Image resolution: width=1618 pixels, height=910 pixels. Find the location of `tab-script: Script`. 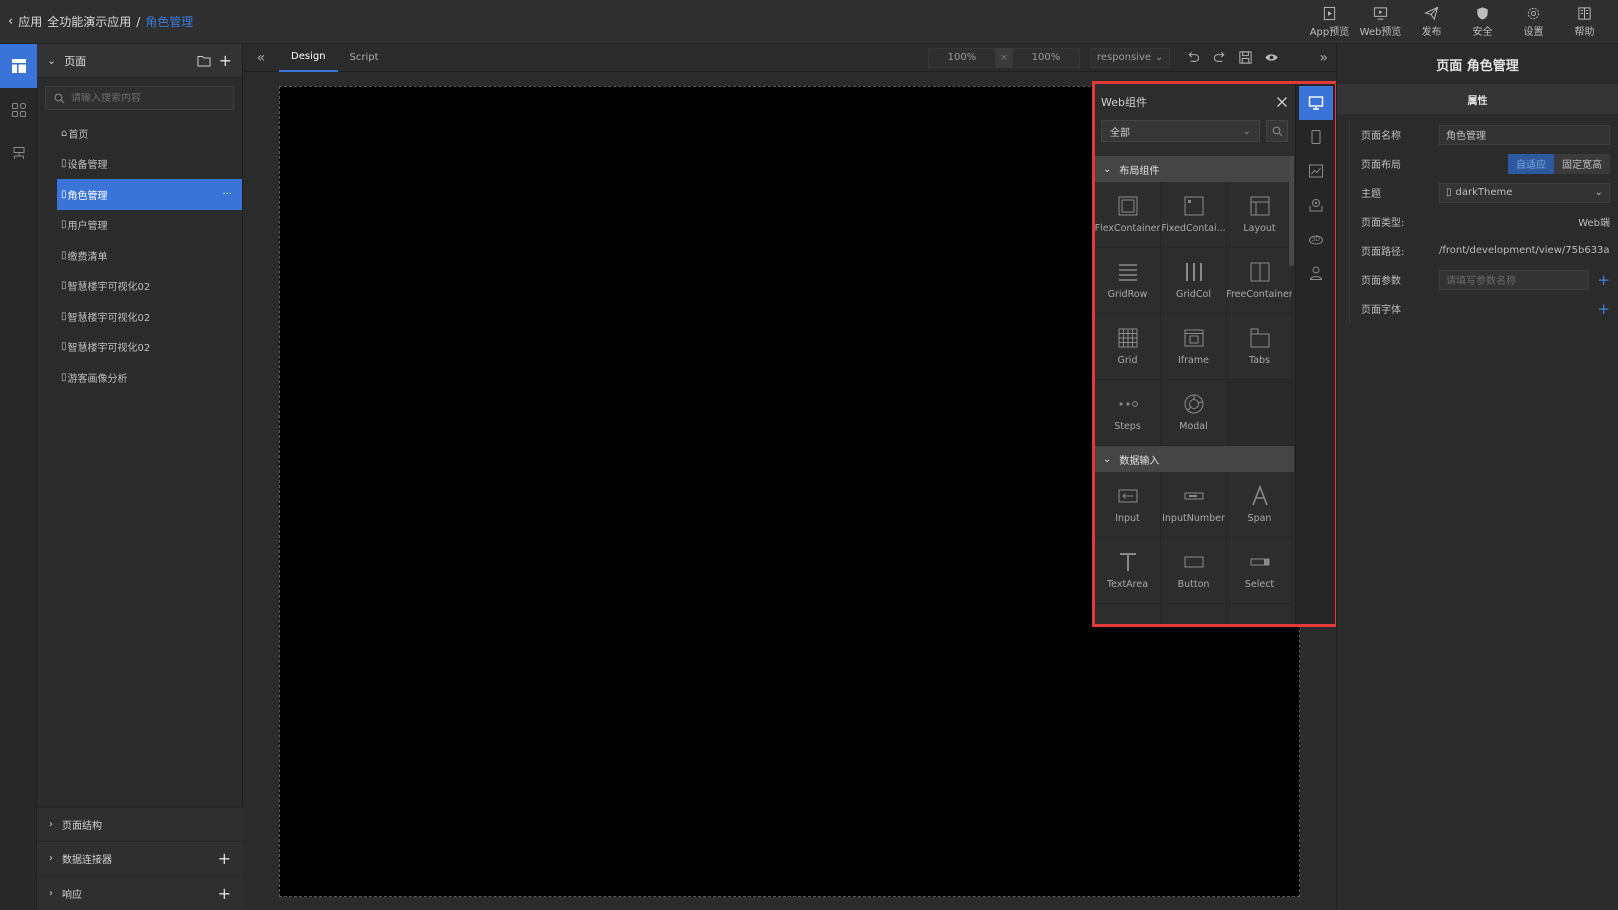

tab-script: Script is located at coordinates (364, 58).